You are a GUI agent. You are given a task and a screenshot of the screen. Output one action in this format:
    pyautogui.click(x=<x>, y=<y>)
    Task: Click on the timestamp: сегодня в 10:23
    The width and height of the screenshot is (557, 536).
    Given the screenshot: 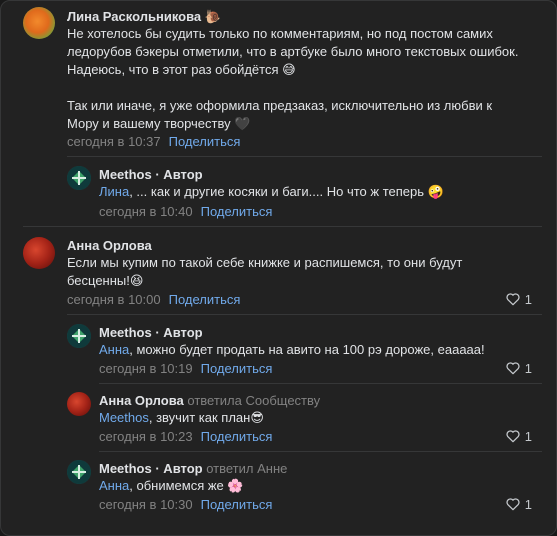 What is the action you would take?
    pyautogui.click(x=146, y=436)
    